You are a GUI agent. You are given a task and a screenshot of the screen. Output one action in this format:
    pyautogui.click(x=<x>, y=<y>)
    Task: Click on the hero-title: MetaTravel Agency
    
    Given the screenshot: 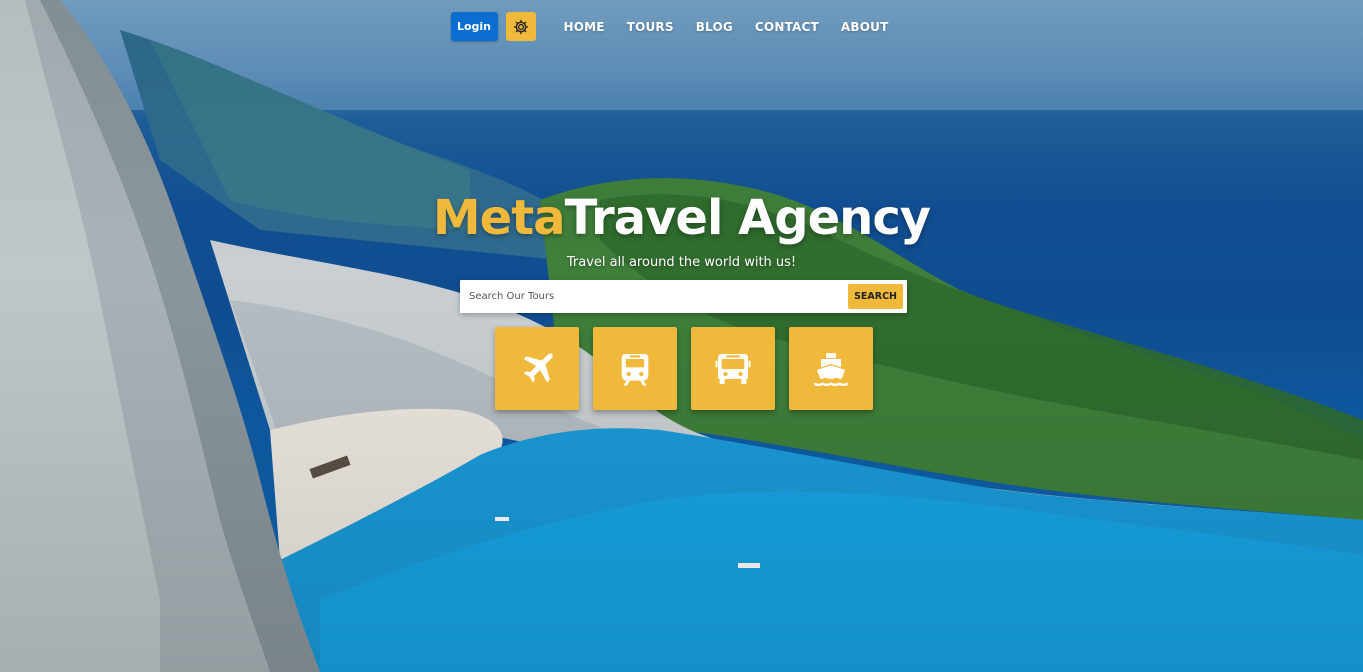 What is the action you would take?
    pyautogui.click(x=681, y=218)
    